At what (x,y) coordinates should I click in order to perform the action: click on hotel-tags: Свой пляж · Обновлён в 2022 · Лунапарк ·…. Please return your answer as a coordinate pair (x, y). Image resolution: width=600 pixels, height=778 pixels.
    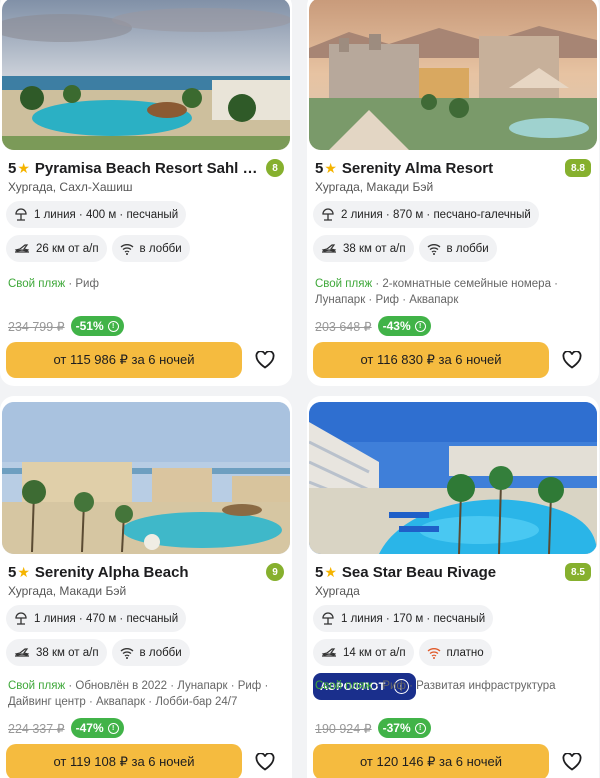
    Looking at the image, I should click on (146, 694).